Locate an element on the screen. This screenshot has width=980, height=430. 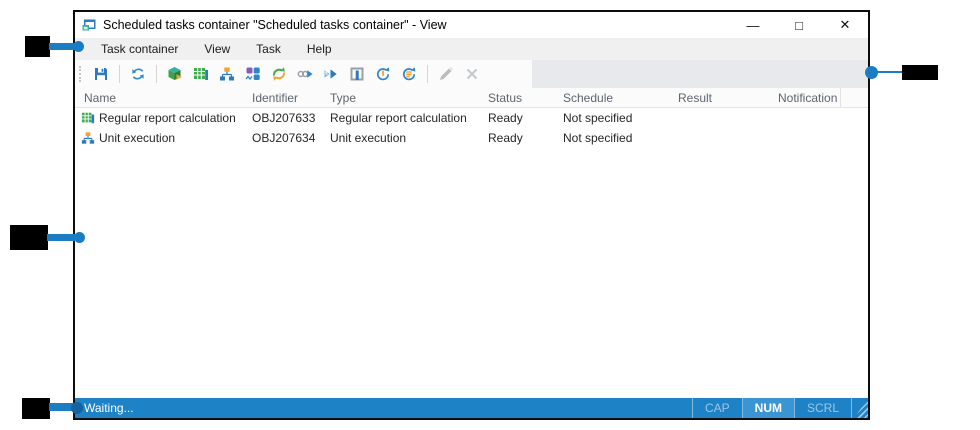
fast-forward-icon is located at coordinates (330, 74).